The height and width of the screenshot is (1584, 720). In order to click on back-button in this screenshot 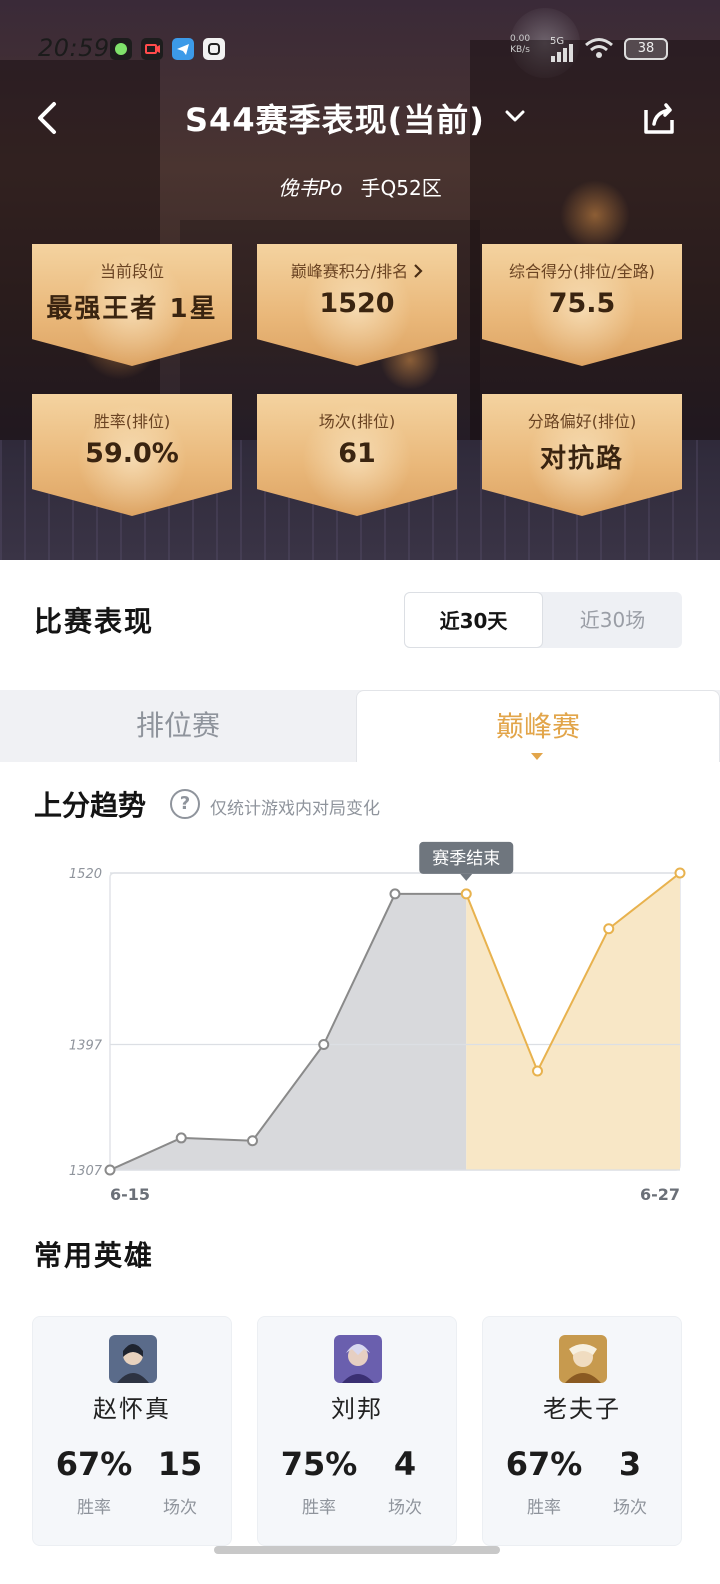, I will do `click(47, 118)`.